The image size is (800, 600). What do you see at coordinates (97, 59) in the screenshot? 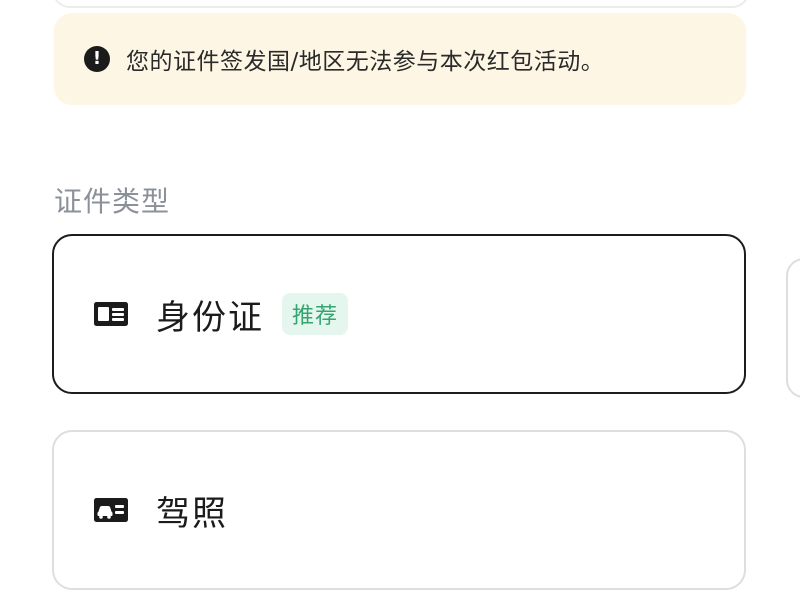
I see `exclamation-circle-icon: !` at bounding box center [97, 59].